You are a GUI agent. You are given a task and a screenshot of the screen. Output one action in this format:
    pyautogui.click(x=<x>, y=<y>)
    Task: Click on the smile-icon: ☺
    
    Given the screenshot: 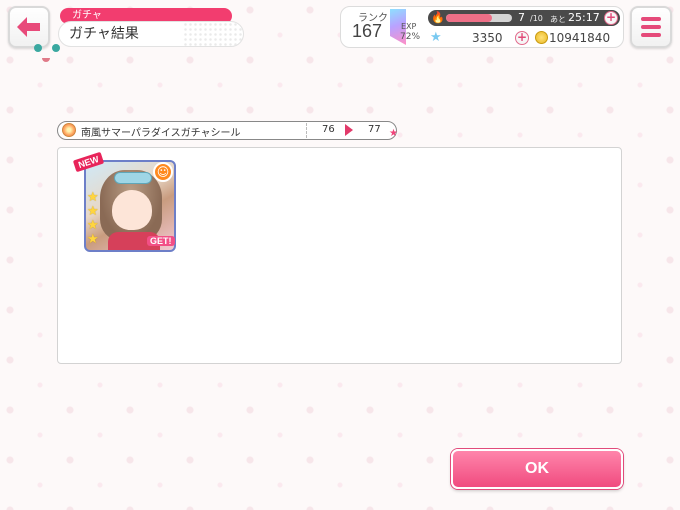 What is the action you would take?
    pyautogui.click(x=163, y=172)
    